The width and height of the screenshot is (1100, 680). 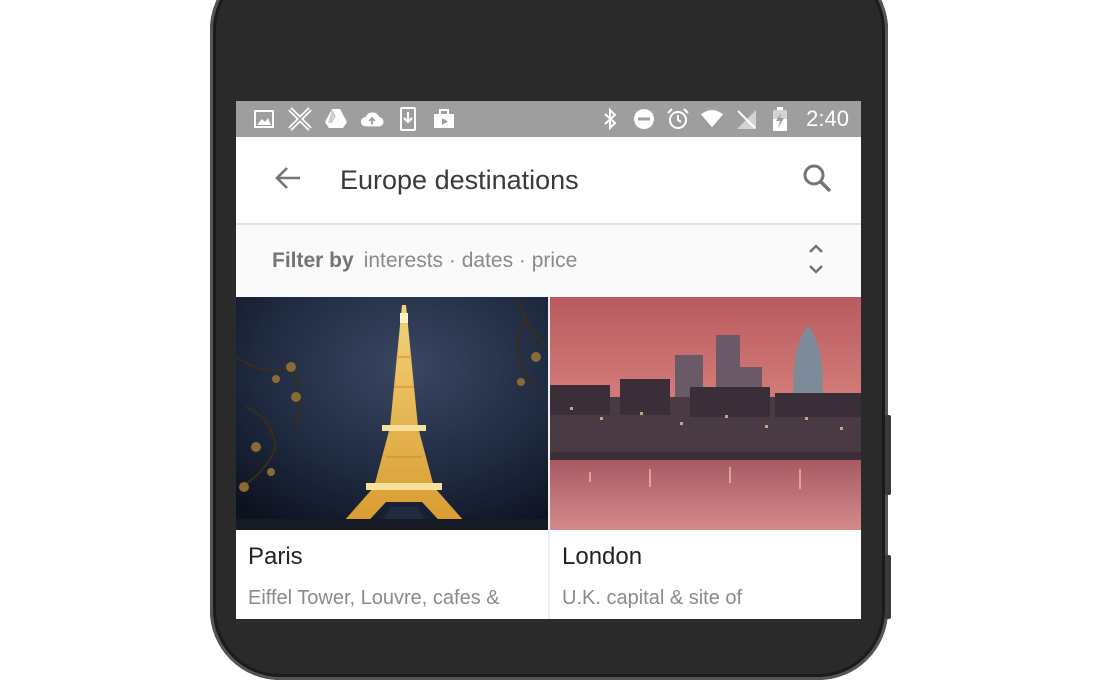 I want to click on arrow-back-icon, so click(x=288, y=180).